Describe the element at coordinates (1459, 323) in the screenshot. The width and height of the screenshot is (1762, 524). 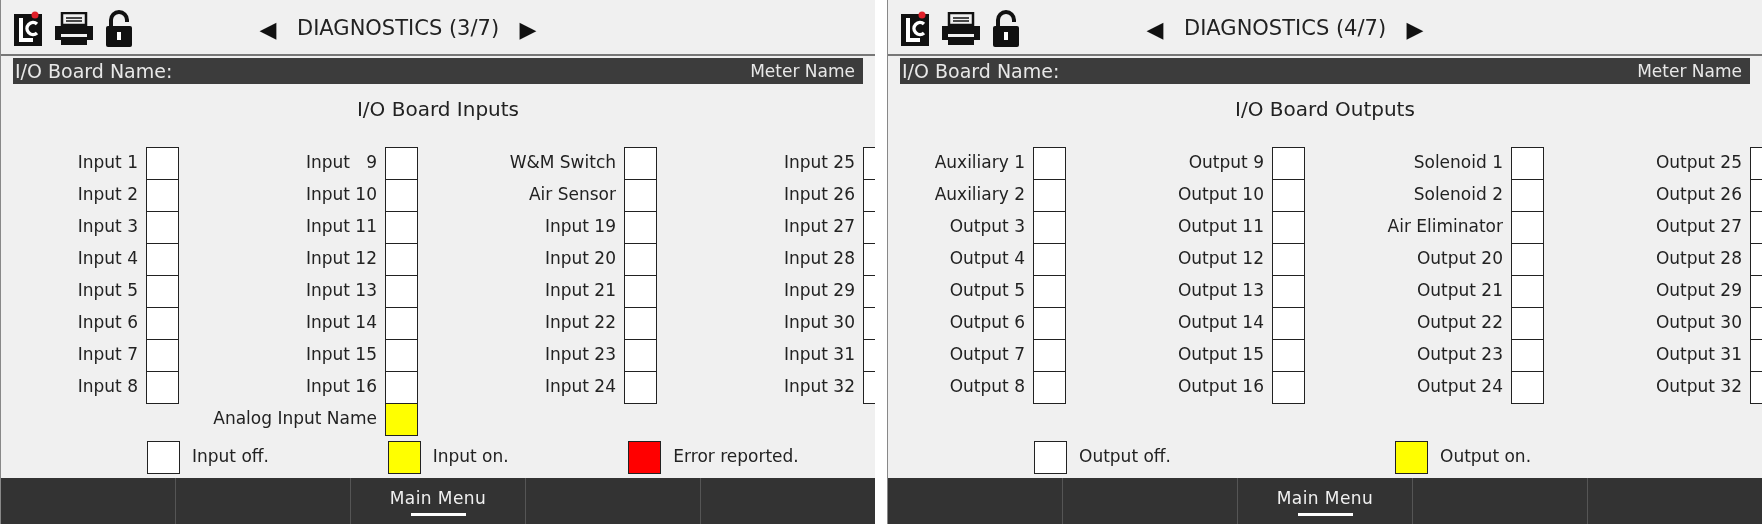
I see `io-label: Output 22` at that location.